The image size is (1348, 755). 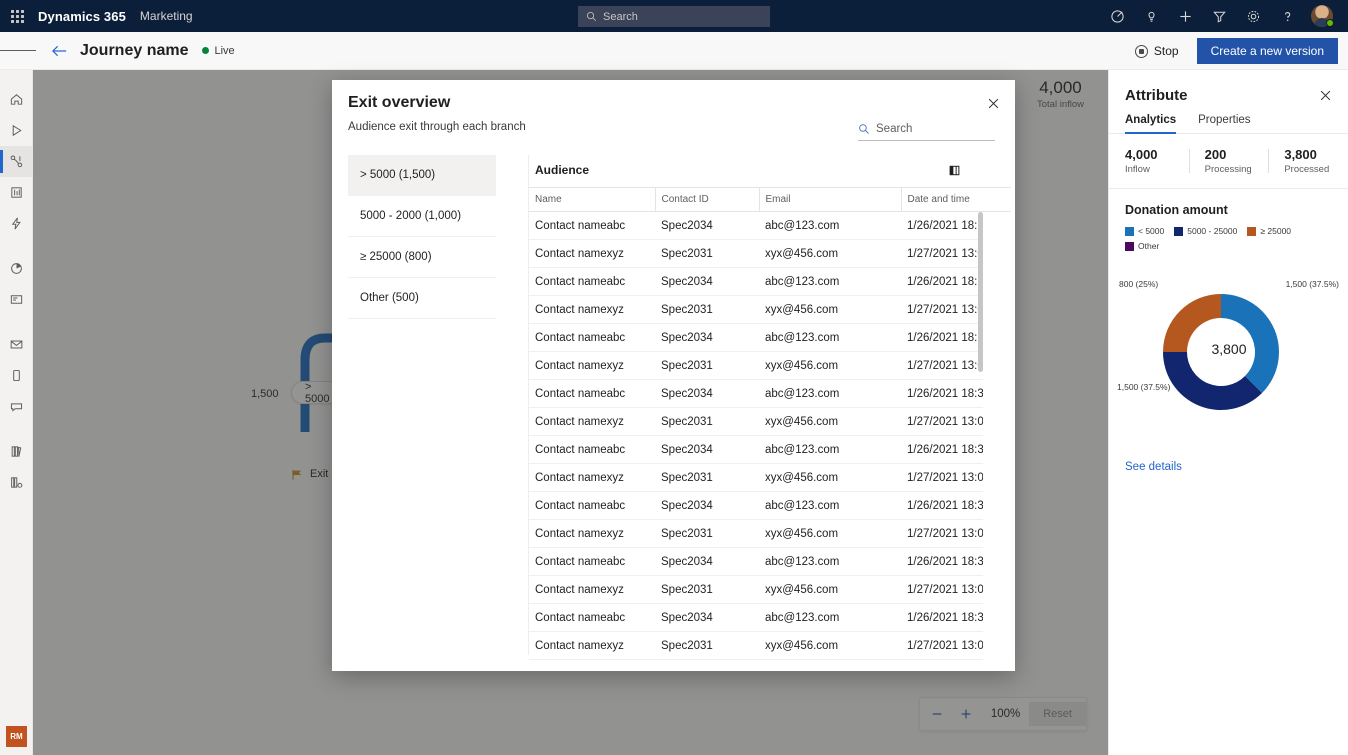 I want to click on stat-inflow: 4,000 Inflow, so click(x=1149, y=161).